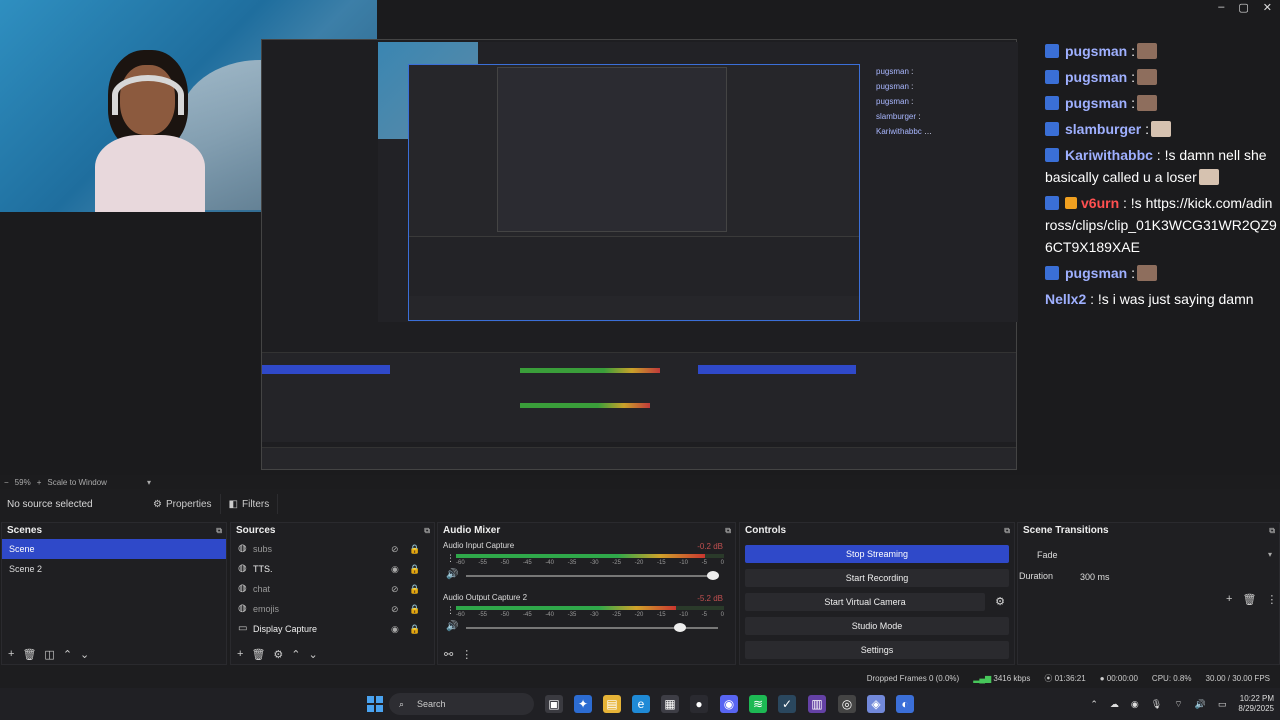 This screenshot has width=1280, height=720. I want to click on mirror-scene-selected, so click(326, 369).